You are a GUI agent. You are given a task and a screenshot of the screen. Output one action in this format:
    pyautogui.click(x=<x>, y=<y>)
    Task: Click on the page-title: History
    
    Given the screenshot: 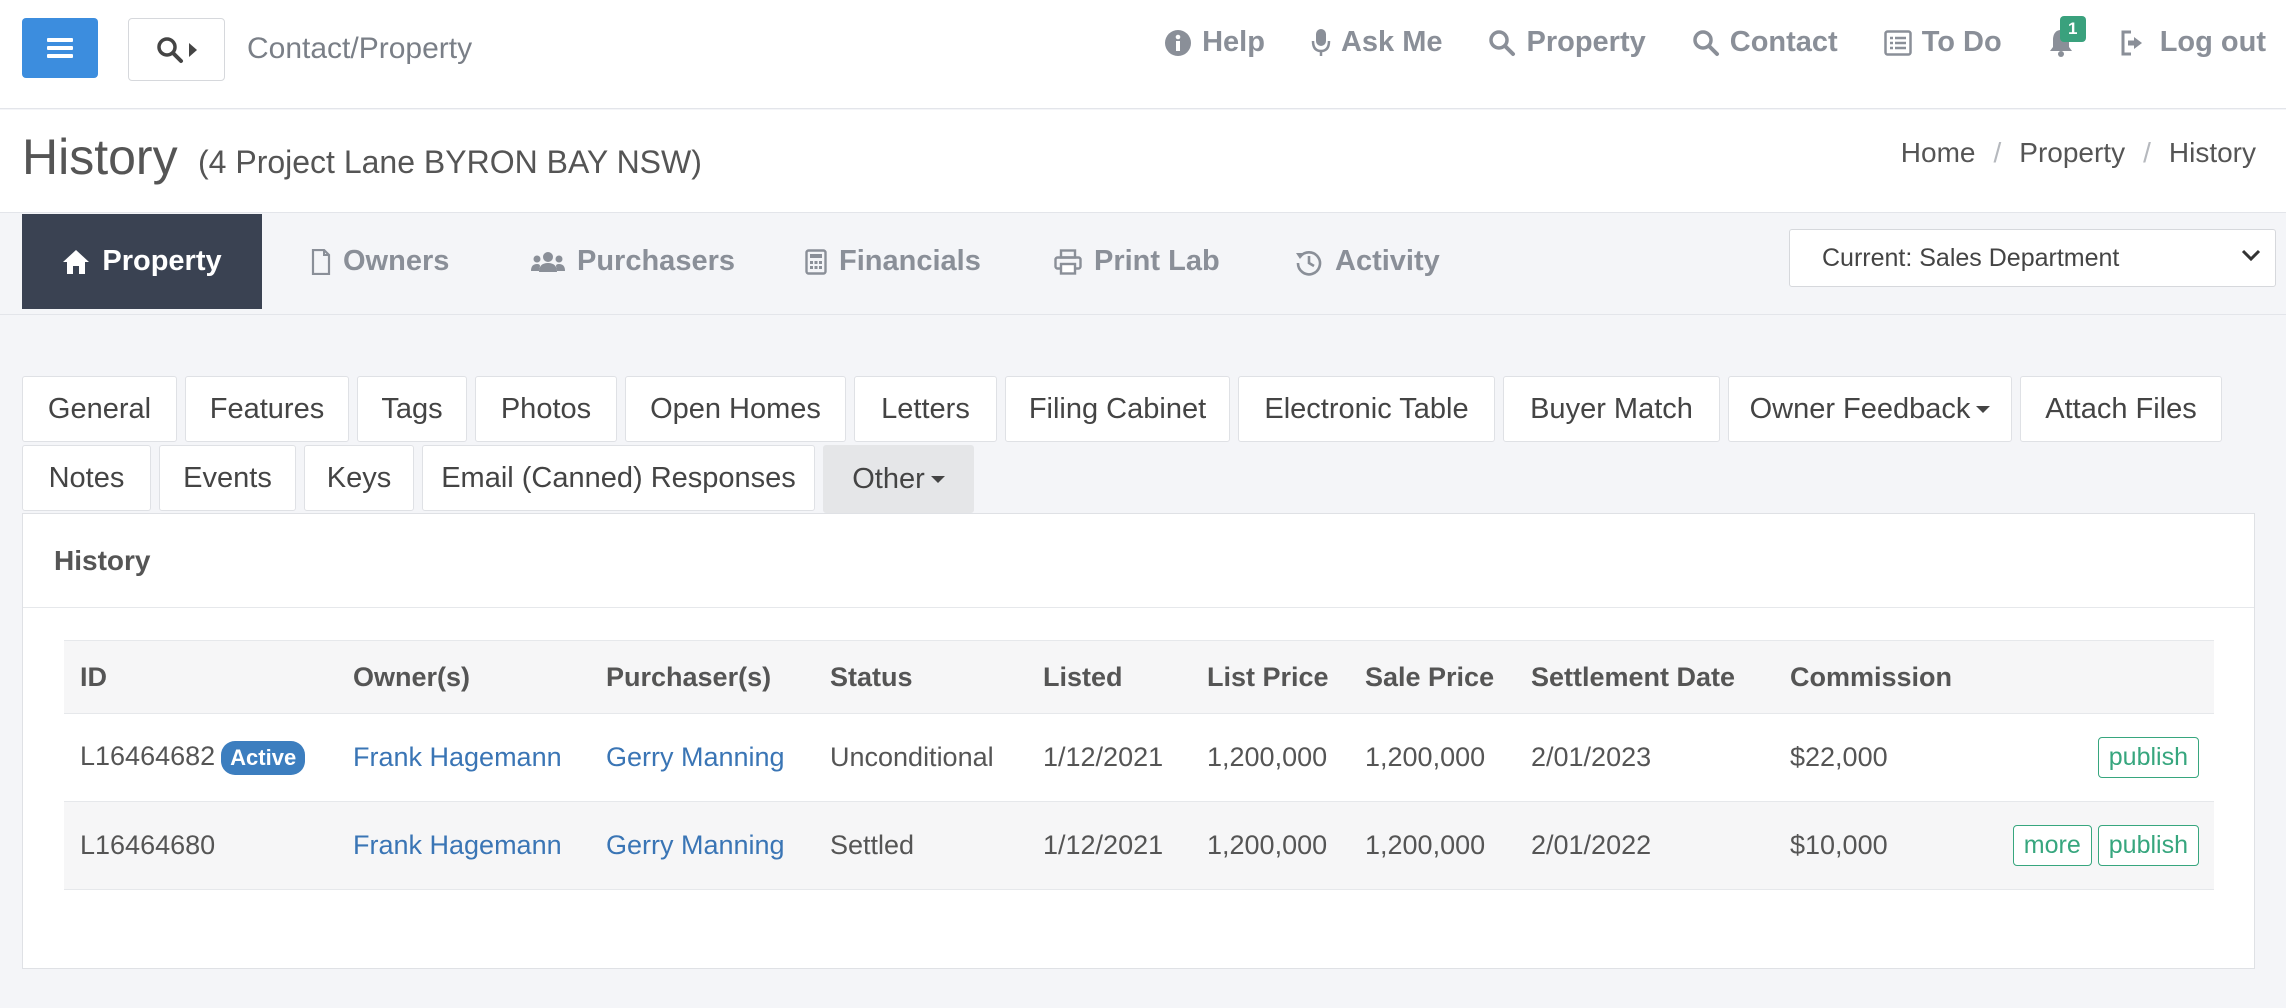 What is the action you would take?
    pyautogui.click(x=100, y=157)
    